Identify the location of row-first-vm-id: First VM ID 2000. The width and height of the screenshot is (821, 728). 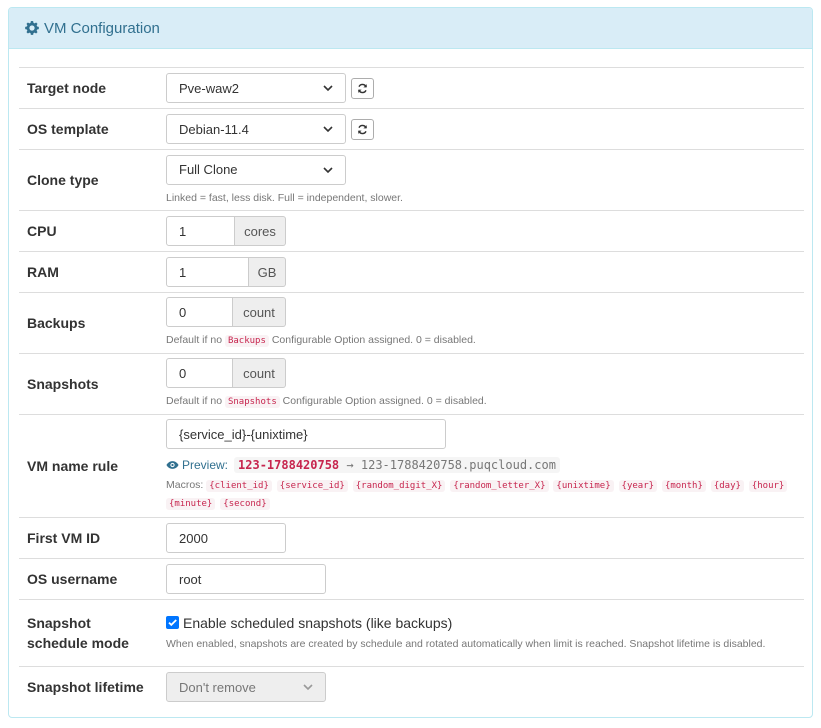
(411, 538).